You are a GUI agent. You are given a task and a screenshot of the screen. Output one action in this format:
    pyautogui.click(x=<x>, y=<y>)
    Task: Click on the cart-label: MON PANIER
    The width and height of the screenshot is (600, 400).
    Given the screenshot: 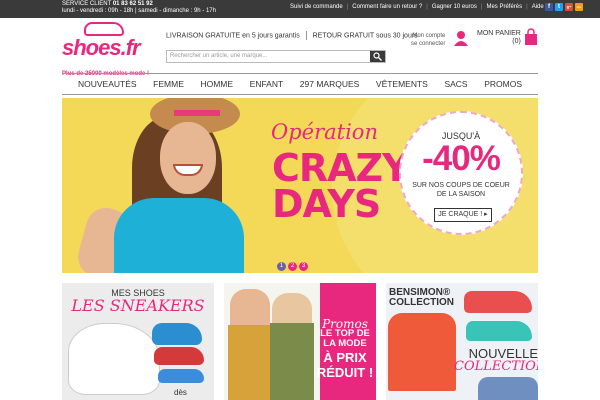 What is the action you would take?
    pyautogui.click(x=499, y=33)
    